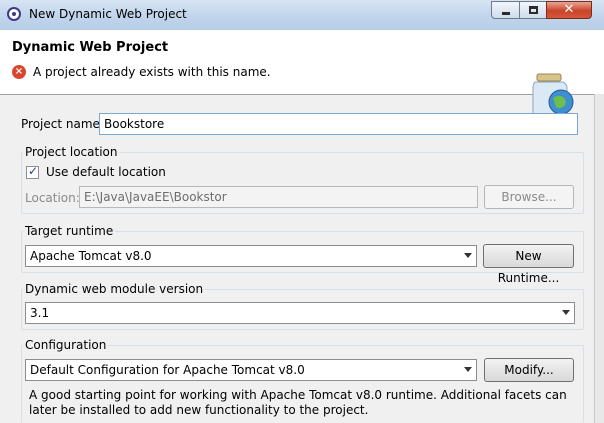  What do you see at coordinates (62, 124) in the screenshot?
I see `project-name-label: Project name:` at bounding box center [62, 124].